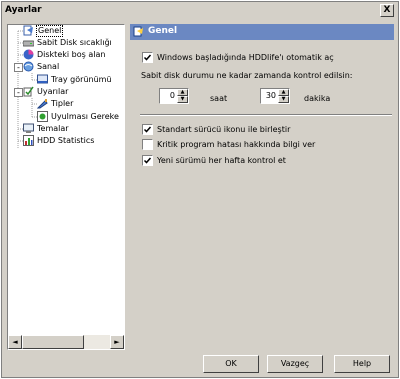 The height and width of the screenshot is (379, 400). I want to click on tree-item-label: Tray görünümü, so click(81, 79).